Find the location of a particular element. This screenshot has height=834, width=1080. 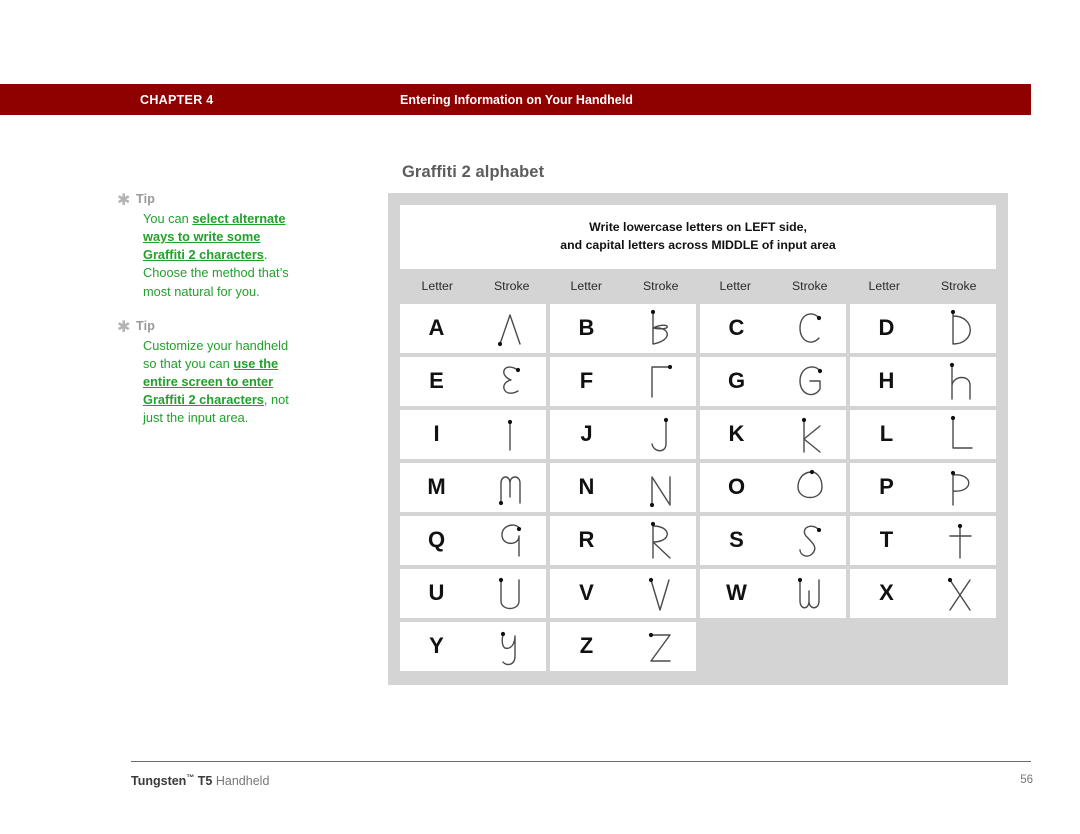

letter-cell: L is located at coordinates (886, 434).